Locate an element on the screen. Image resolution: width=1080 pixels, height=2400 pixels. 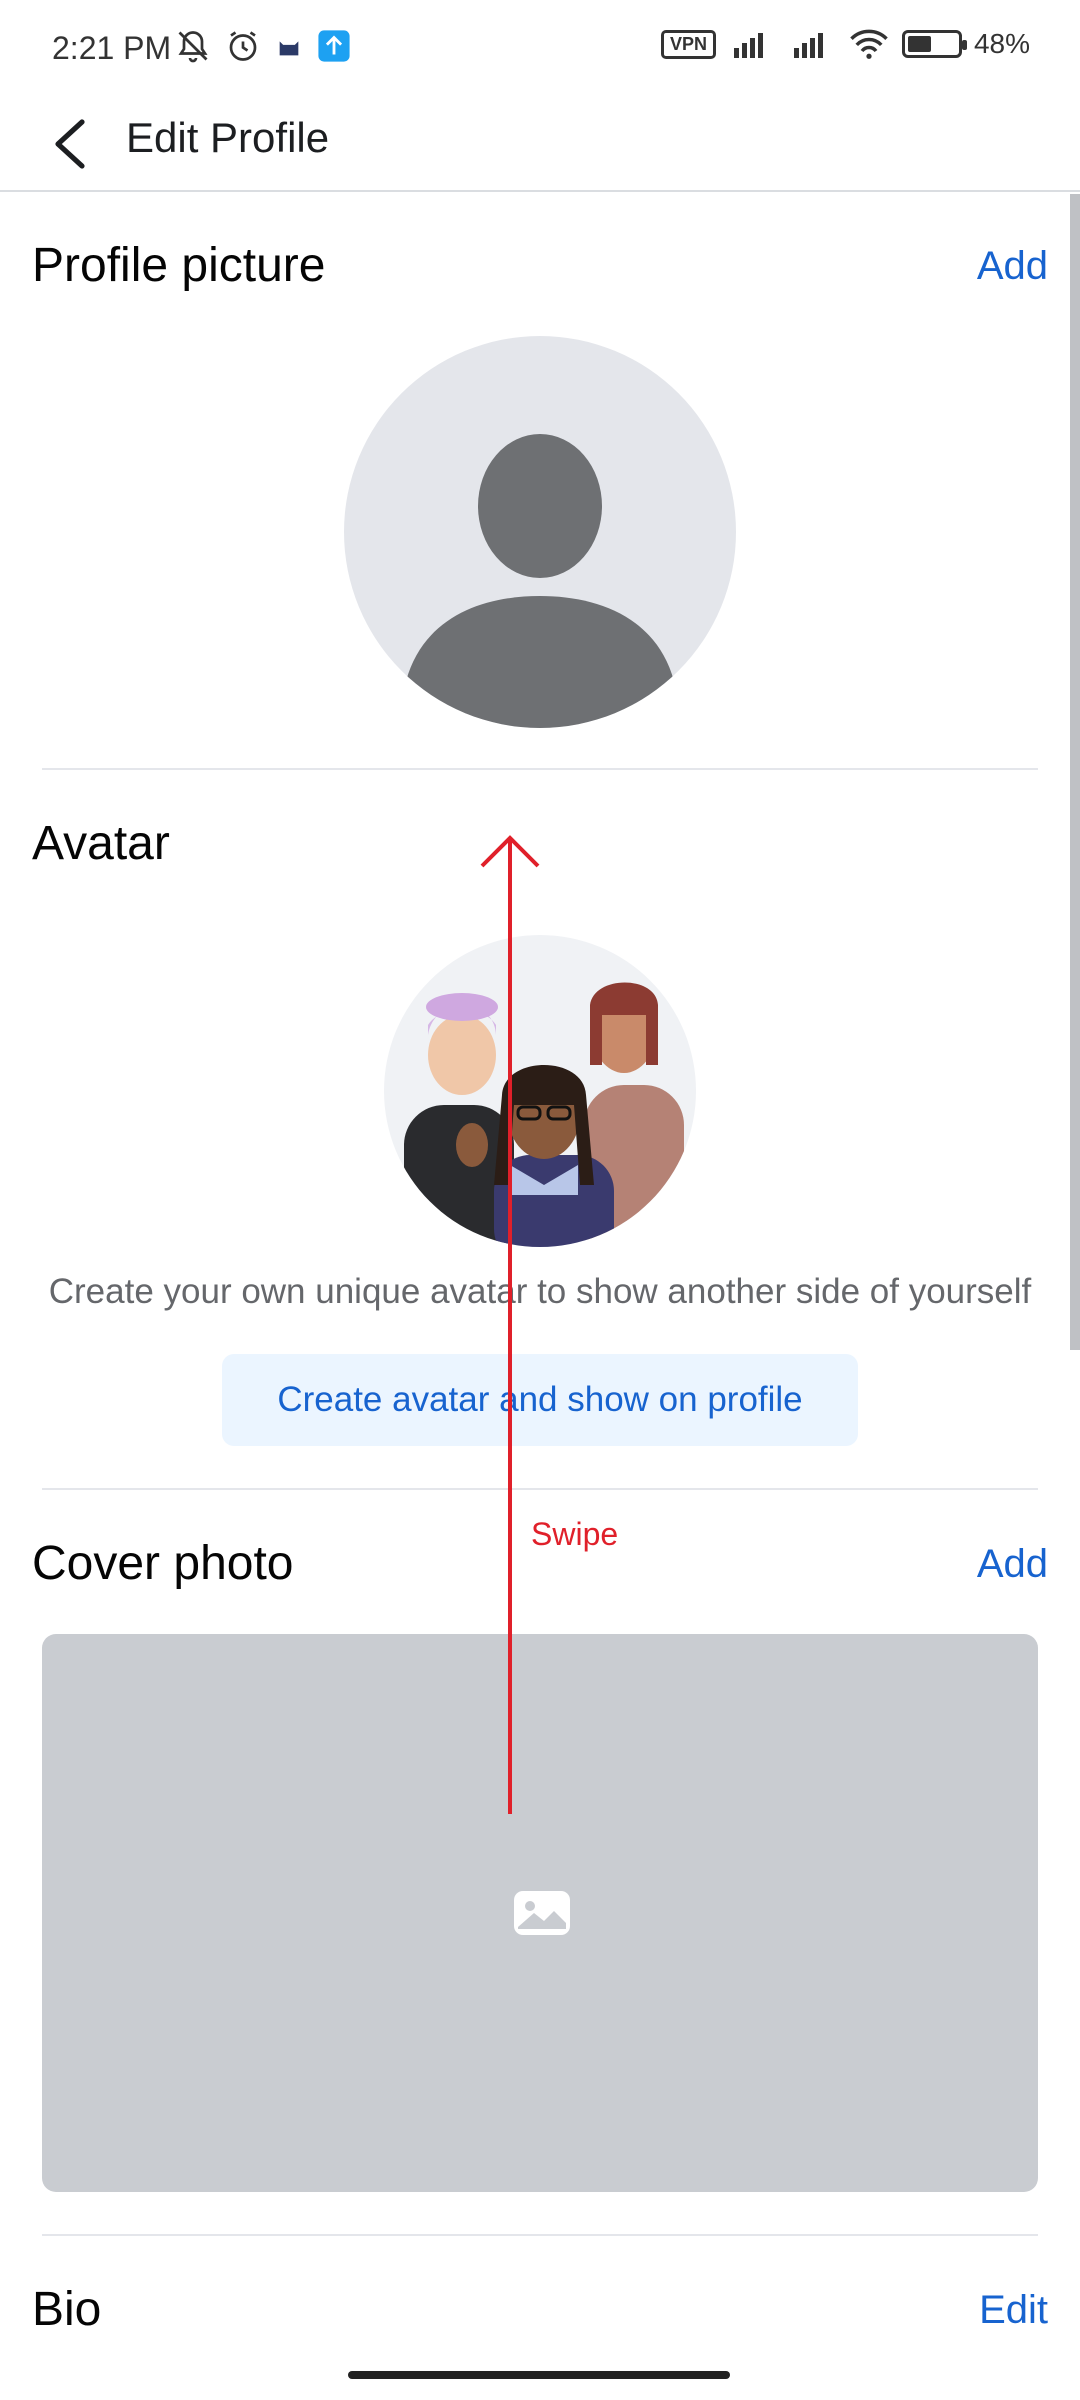
create-avatar-button: Create avatar and show on profile is located at coordinates (540, 1400).